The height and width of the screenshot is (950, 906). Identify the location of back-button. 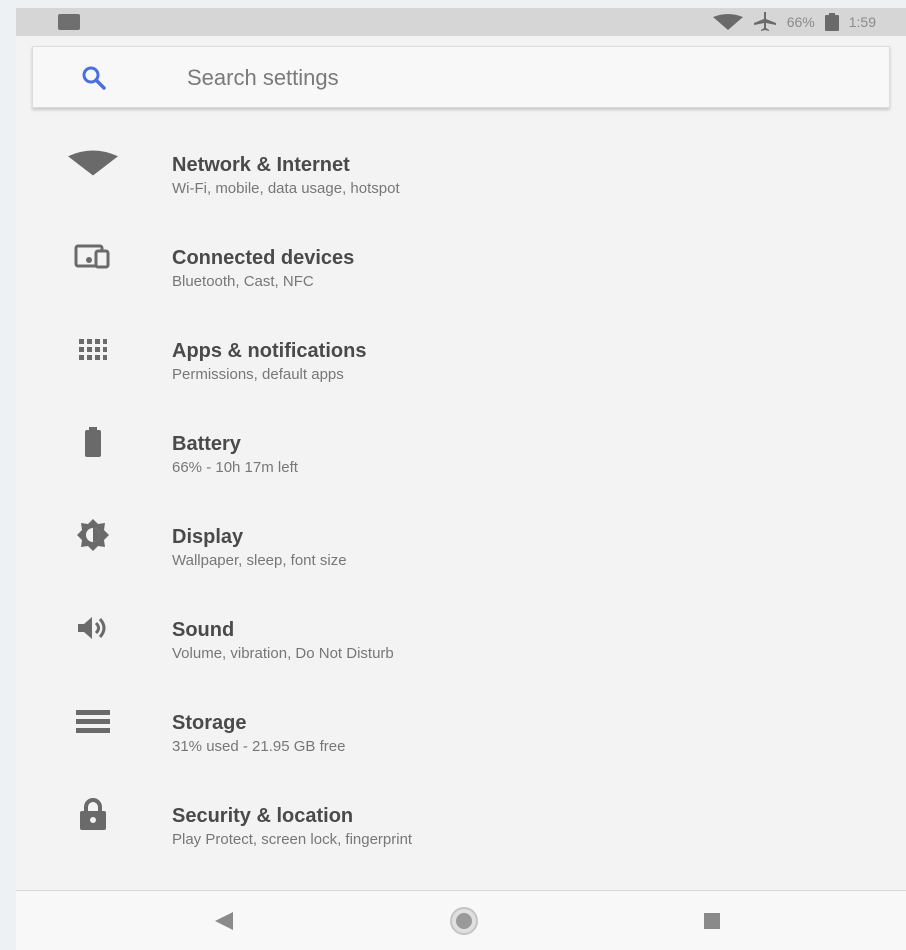
(224, 921).